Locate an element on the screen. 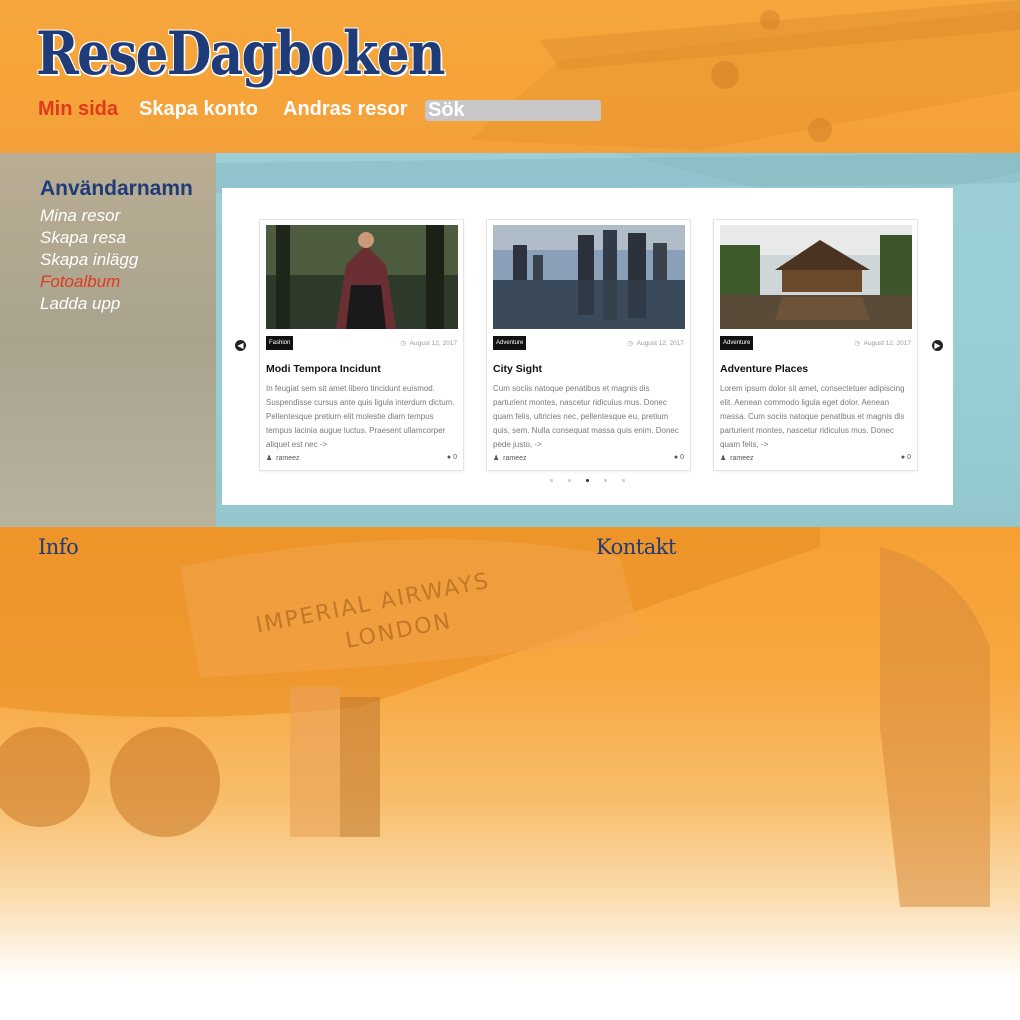 The height and width of the screenshot is (1020, 1020). chevron-left-icon: ◀ is located at coordinates (240, 345).